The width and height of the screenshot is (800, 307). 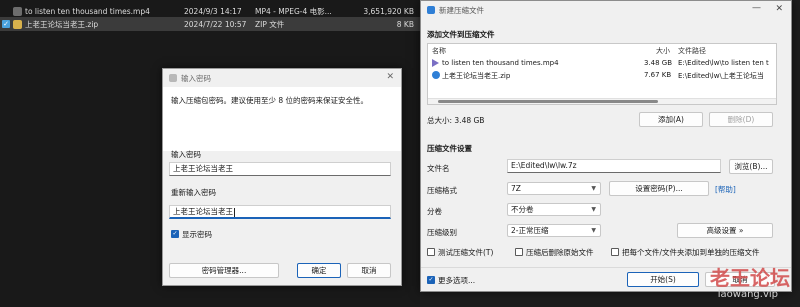 What do you see at coordinates (62, 24) in the screenshot?
I see `file-name: 上老王论坛当老王.zip` at bounding box center [62, 24].